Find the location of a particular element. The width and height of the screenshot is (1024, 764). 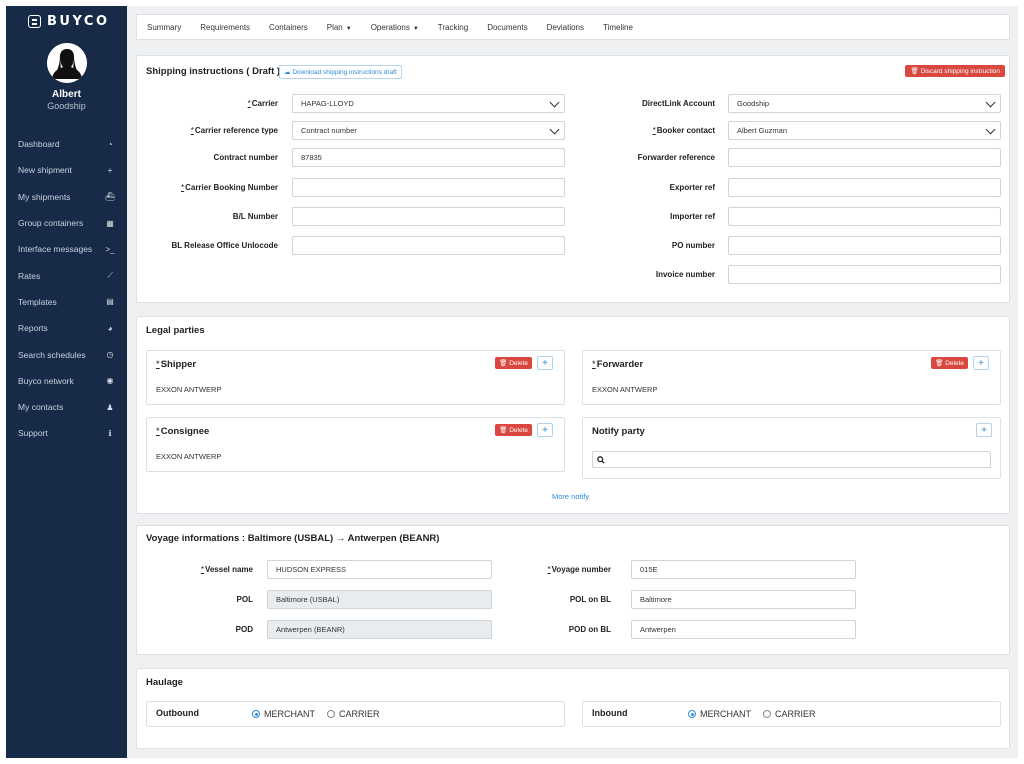

discard-button: 🗑 Discard shipping instruction is located at coordinates (955, 71).